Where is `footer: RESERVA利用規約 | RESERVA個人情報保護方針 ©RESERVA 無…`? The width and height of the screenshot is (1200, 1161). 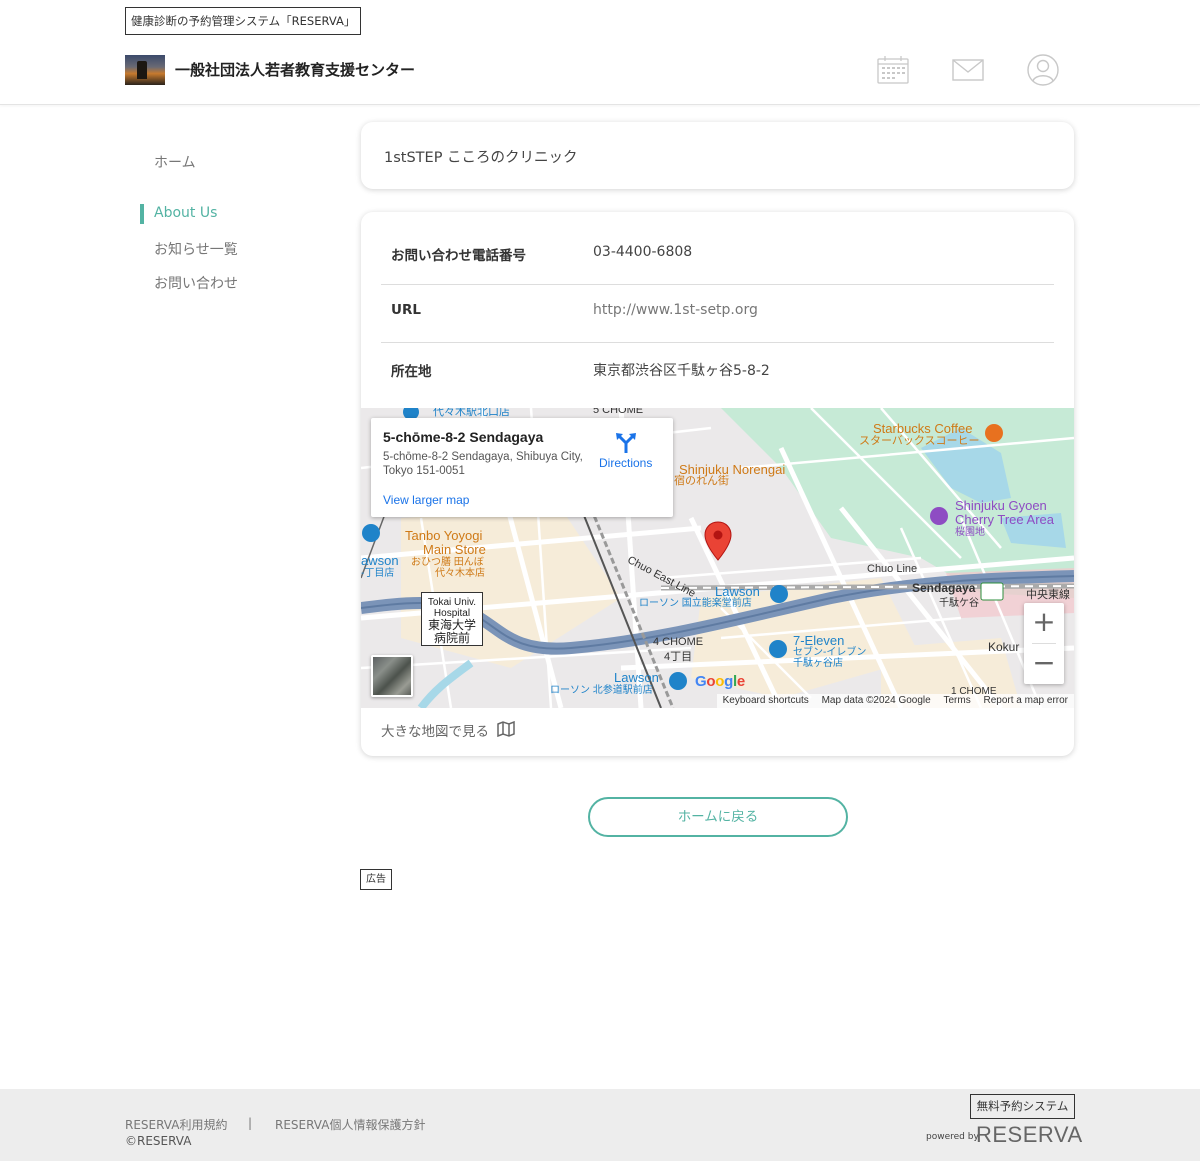
footer: RESERVA利用規約 | RESERVA個人情報保護方針 ©RESERVA 無… is located at coordinates (600, 1125).